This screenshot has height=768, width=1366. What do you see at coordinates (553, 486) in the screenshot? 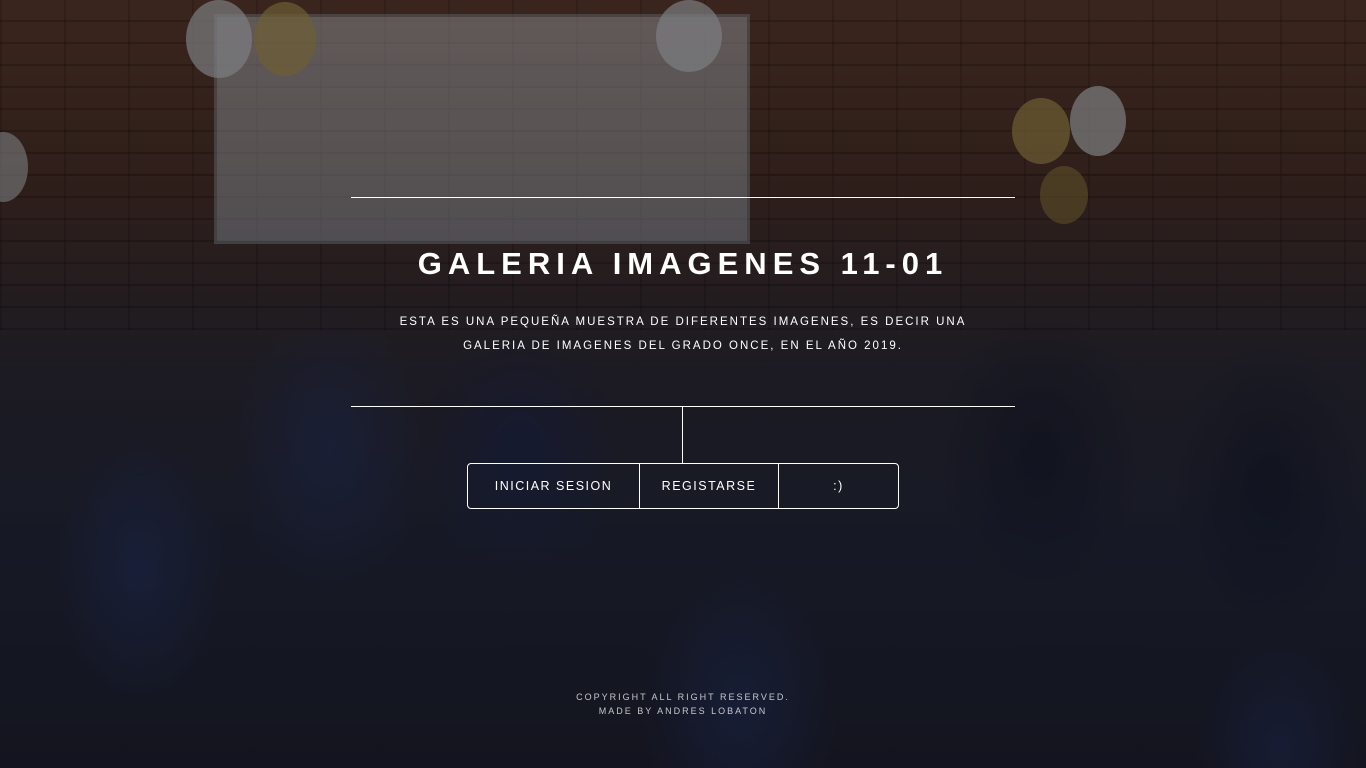
I see `login-link: INICIAR SESION` at bounding box center [553, 486].